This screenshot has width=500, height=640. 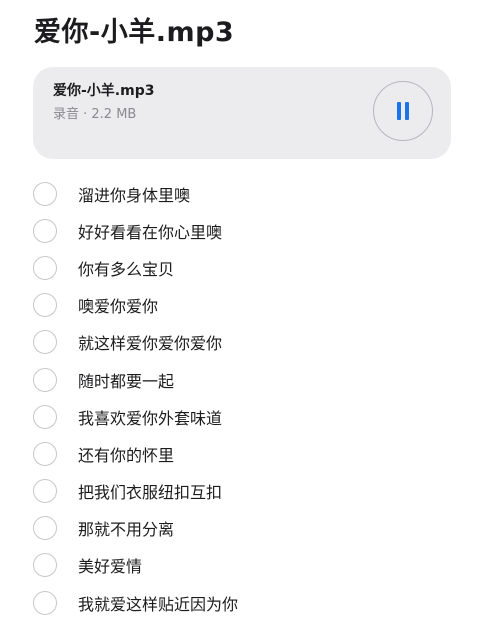 What do you see at coordinates (134, 32) in the screenshot?
I see `page-title: 爱你-小羊.mp3` at bounding box center [134, 32].